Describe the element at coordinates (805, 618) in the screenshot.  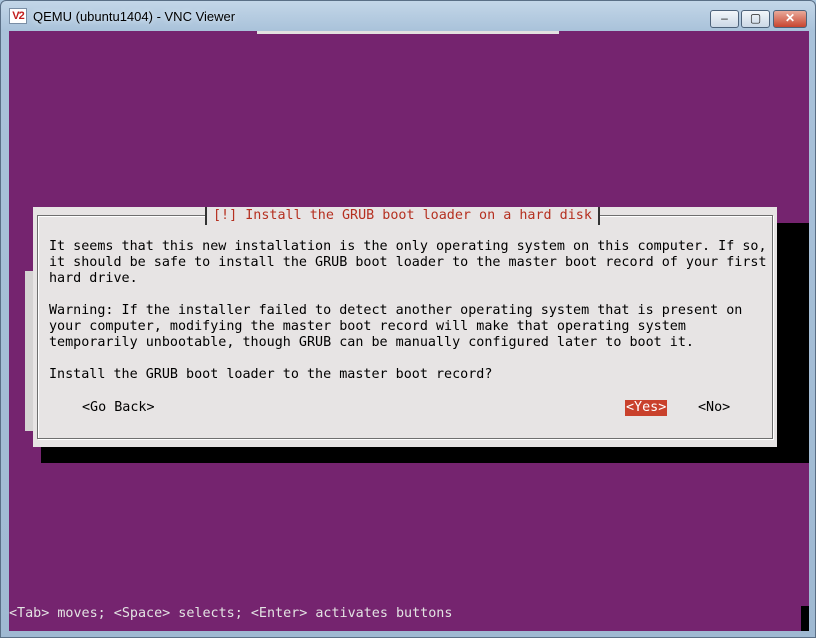
I see `status-bar-shadow` at that location.